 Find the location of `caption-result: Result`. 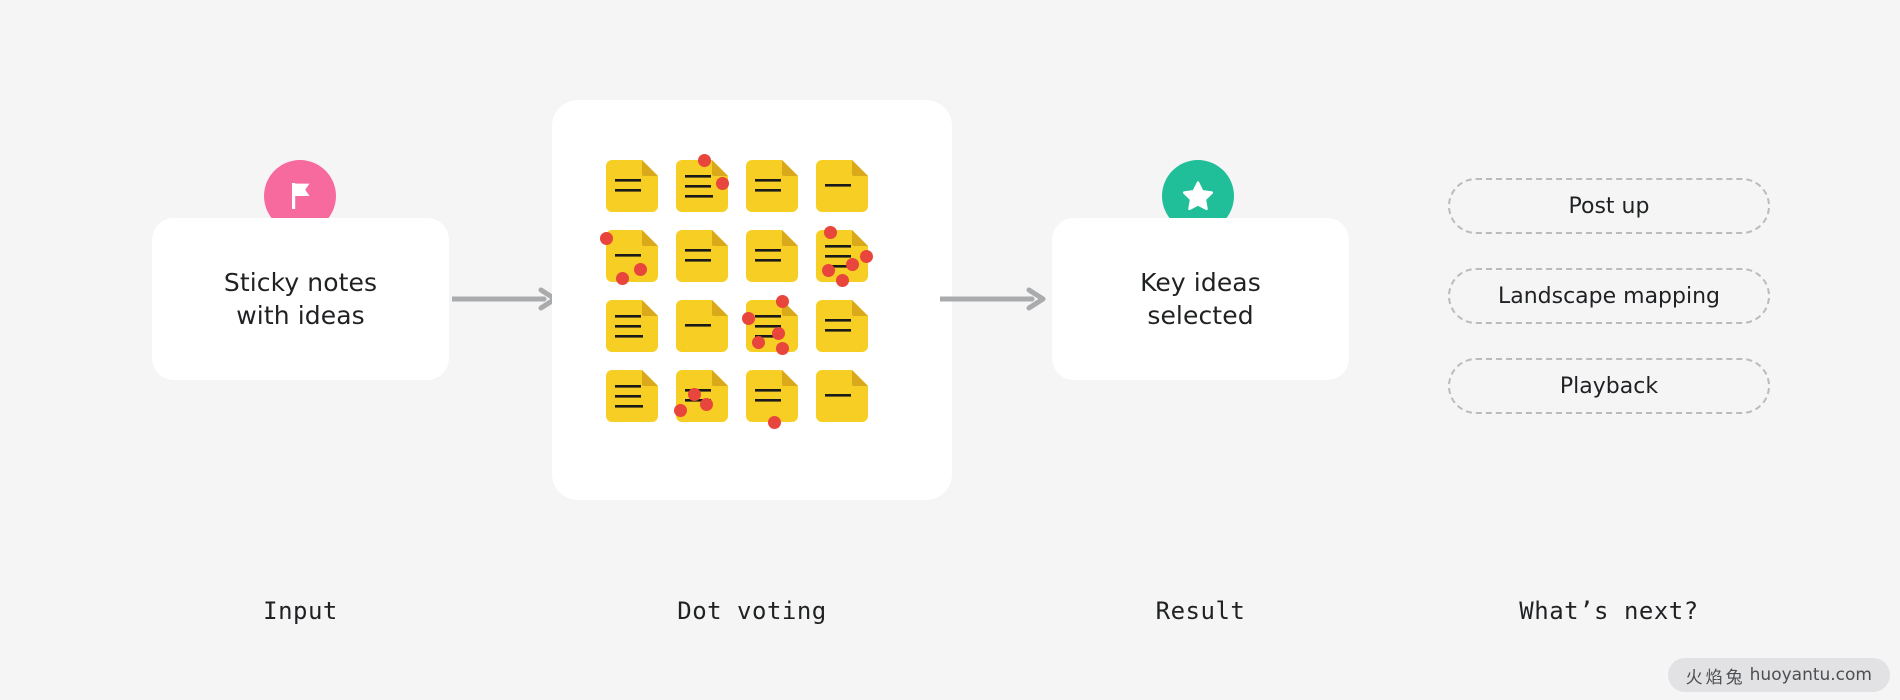

caption-result: Result is located at coordinates (1200, 611).